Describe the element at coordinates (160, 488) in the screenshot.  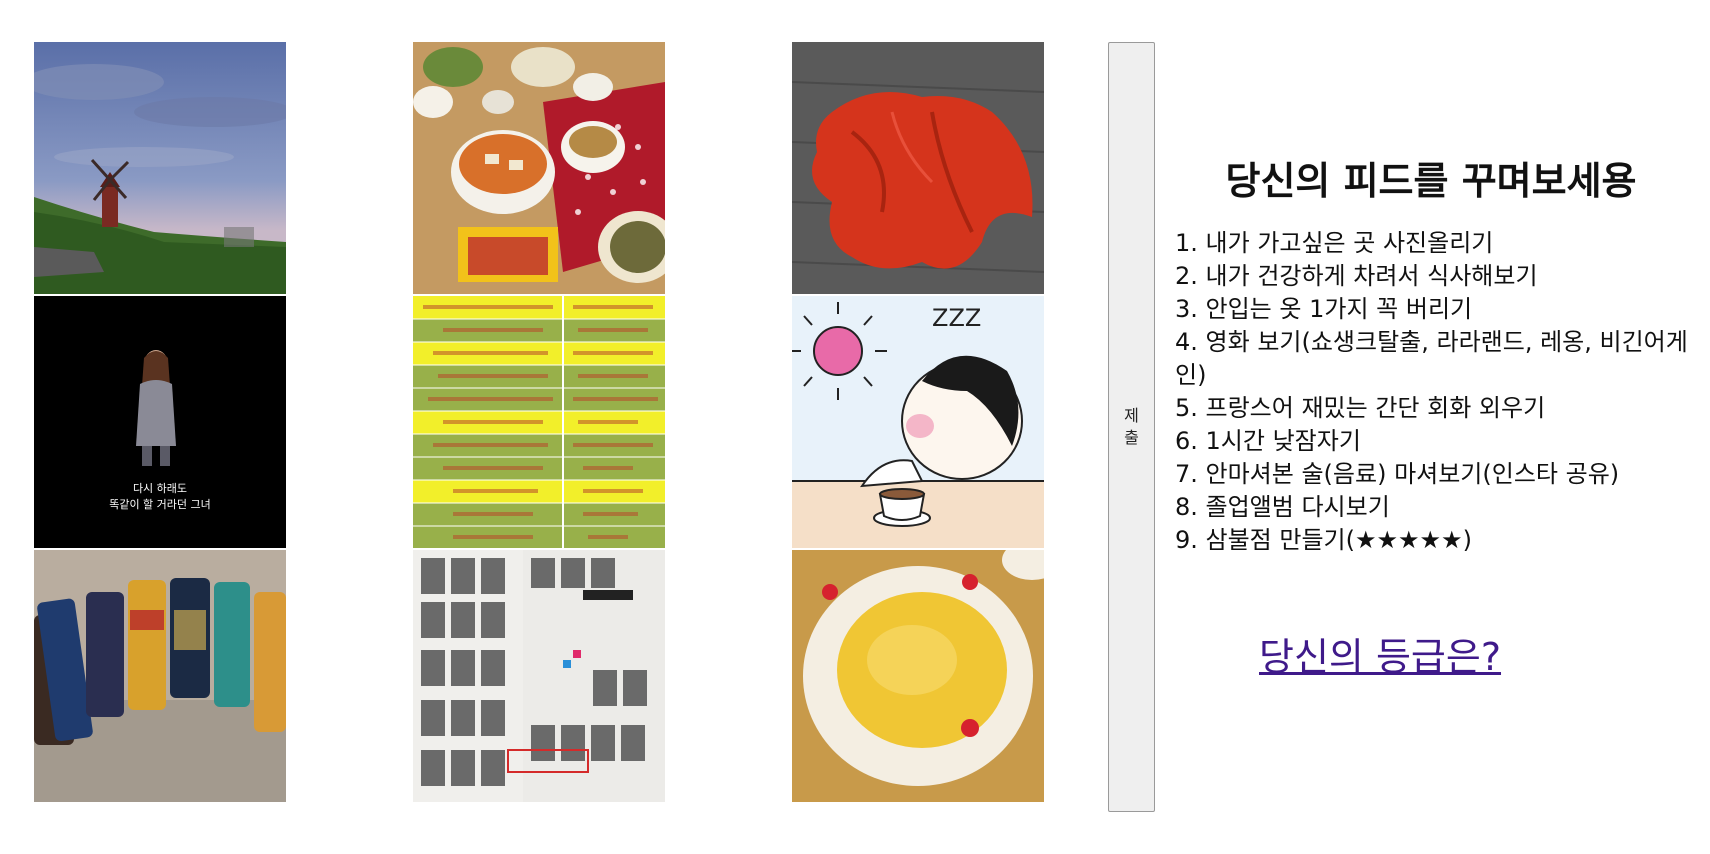
I see `movie-subtitle-line-1: 다시 하래도` at that location.